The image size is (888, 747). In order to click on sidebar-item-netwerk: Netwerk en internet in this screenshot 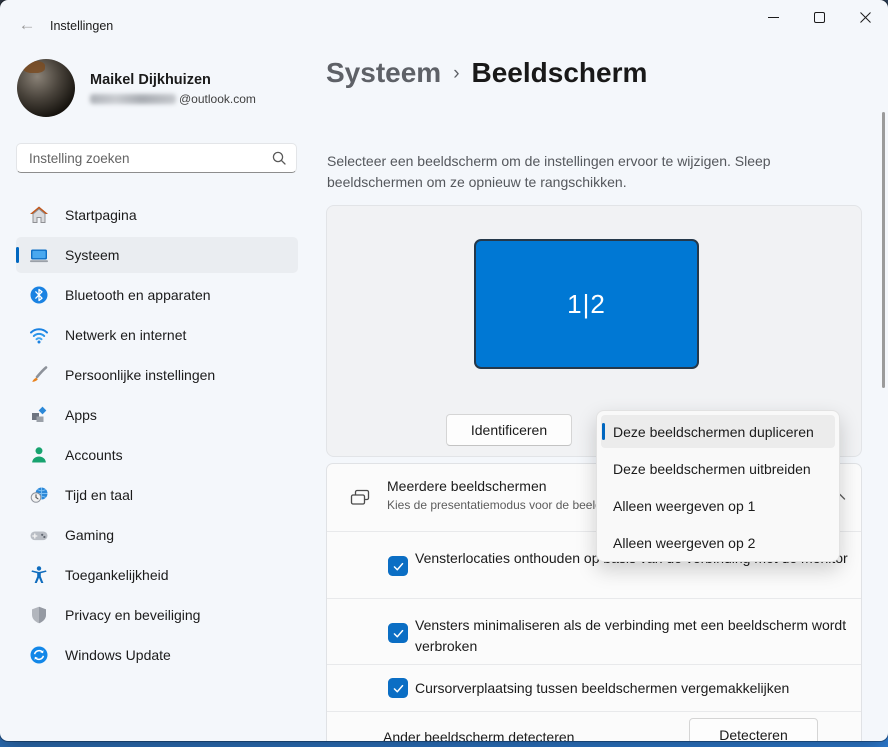, I will do `click(157, 335)`.